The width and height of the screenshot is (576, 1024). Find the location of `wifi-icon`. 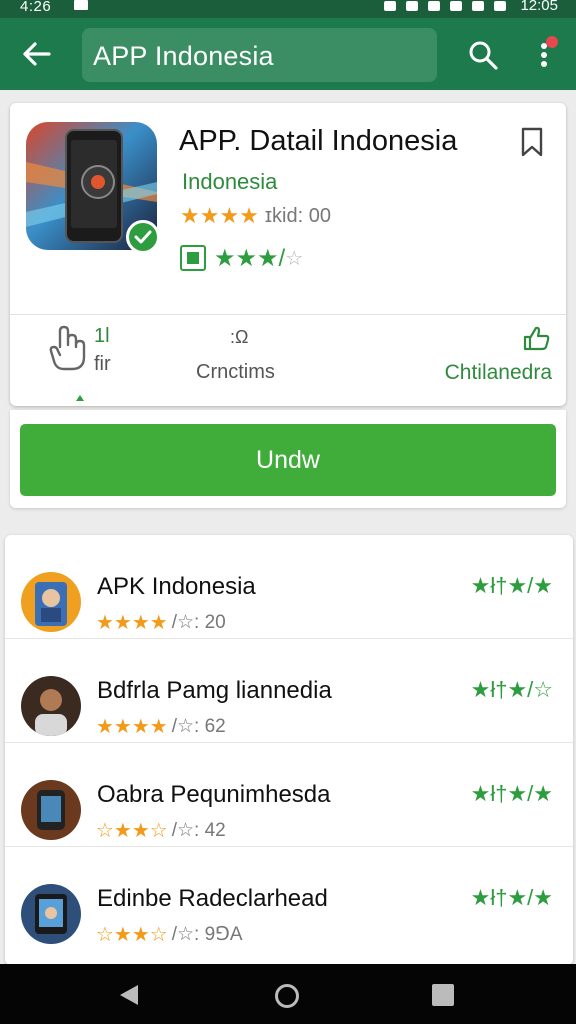

wifi-icon is located at coordinates (456, 6).